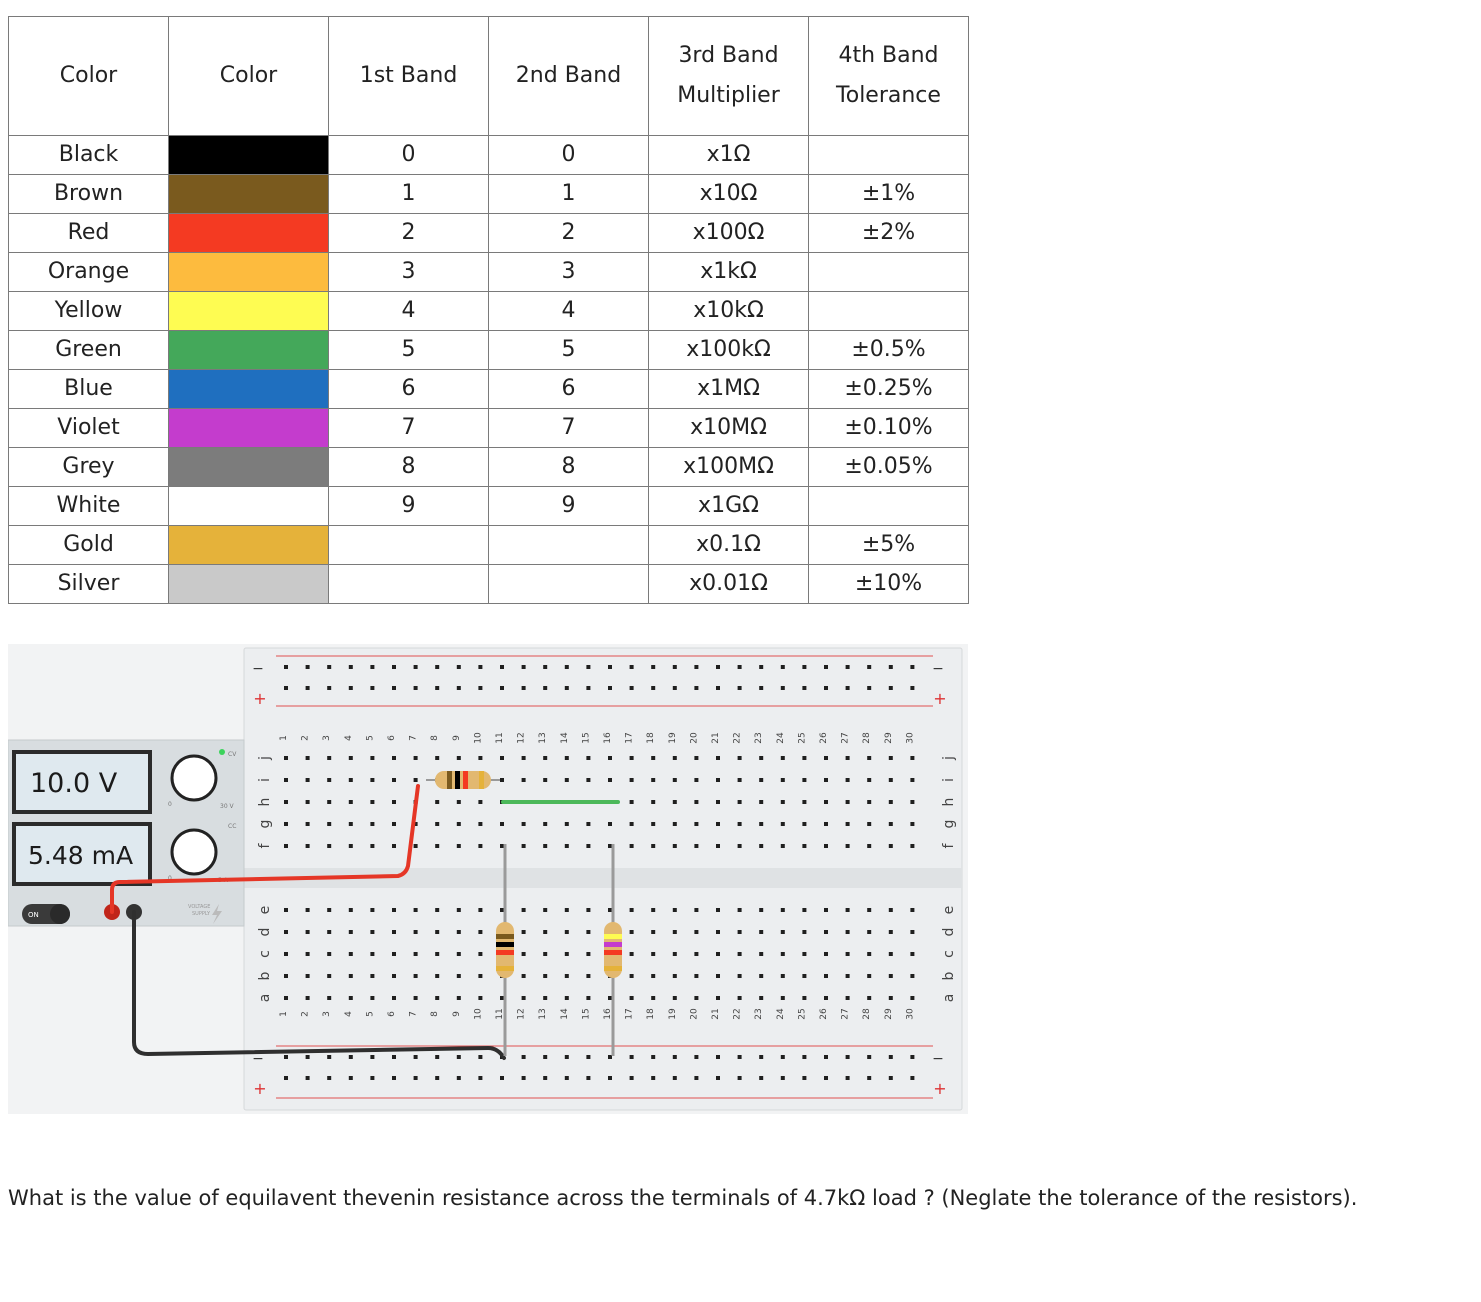 This screenshot has height=1302, width=1481. Describe the element at coordinates (435, 1014) in the screenshot. I see `bottom-column-number: 8` at that location.